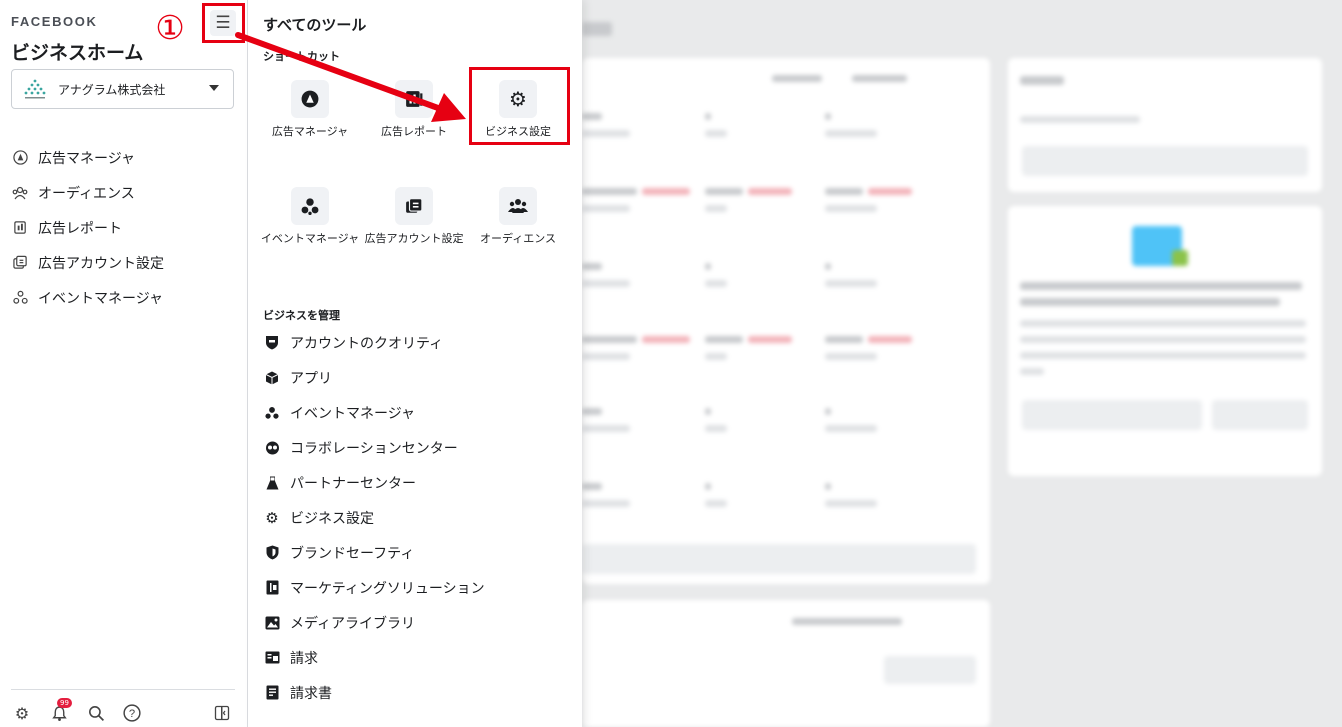 Image resolution: width=1342 pixels, height=727 pixels. Describe the element at coordinates (352, 553) in the screenshot. I see `tool-item-label: ブランドセーフティ` at that location.